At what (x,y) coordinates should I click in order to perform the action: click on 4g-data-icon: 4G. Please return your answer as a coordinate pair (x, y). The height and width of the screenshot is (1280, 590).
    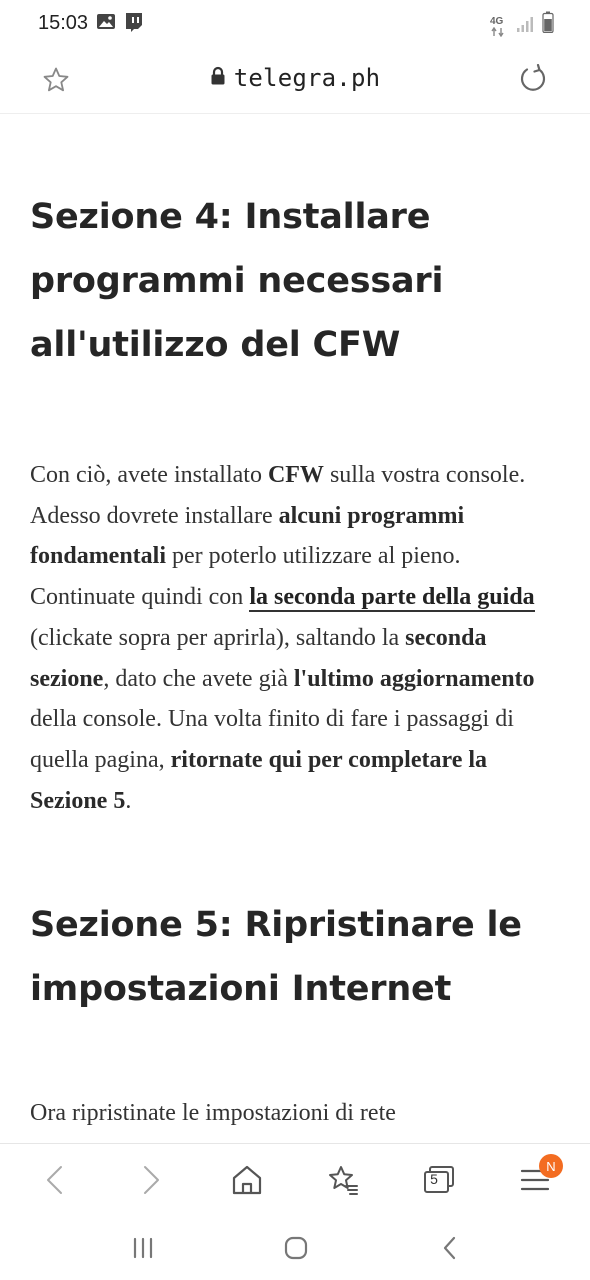
    Looking at the image, I should click on (499, 27).